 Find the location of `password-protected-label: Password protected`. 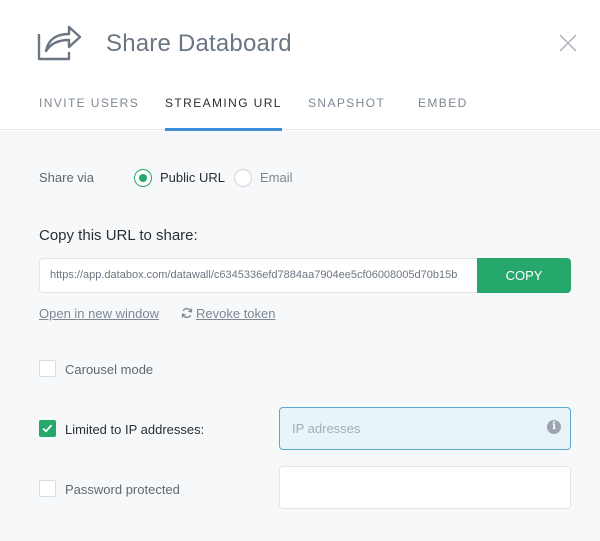

password-protected-label: Password protected is located at coordinates (122, 489).